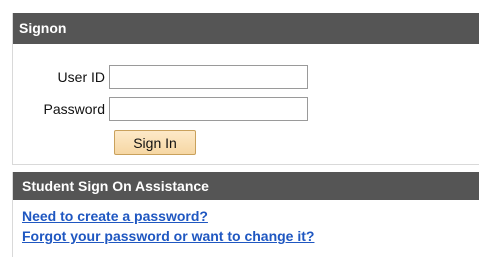 The image size is (479, 257). I want to click on signon-header: Signon, so click(246, 28).